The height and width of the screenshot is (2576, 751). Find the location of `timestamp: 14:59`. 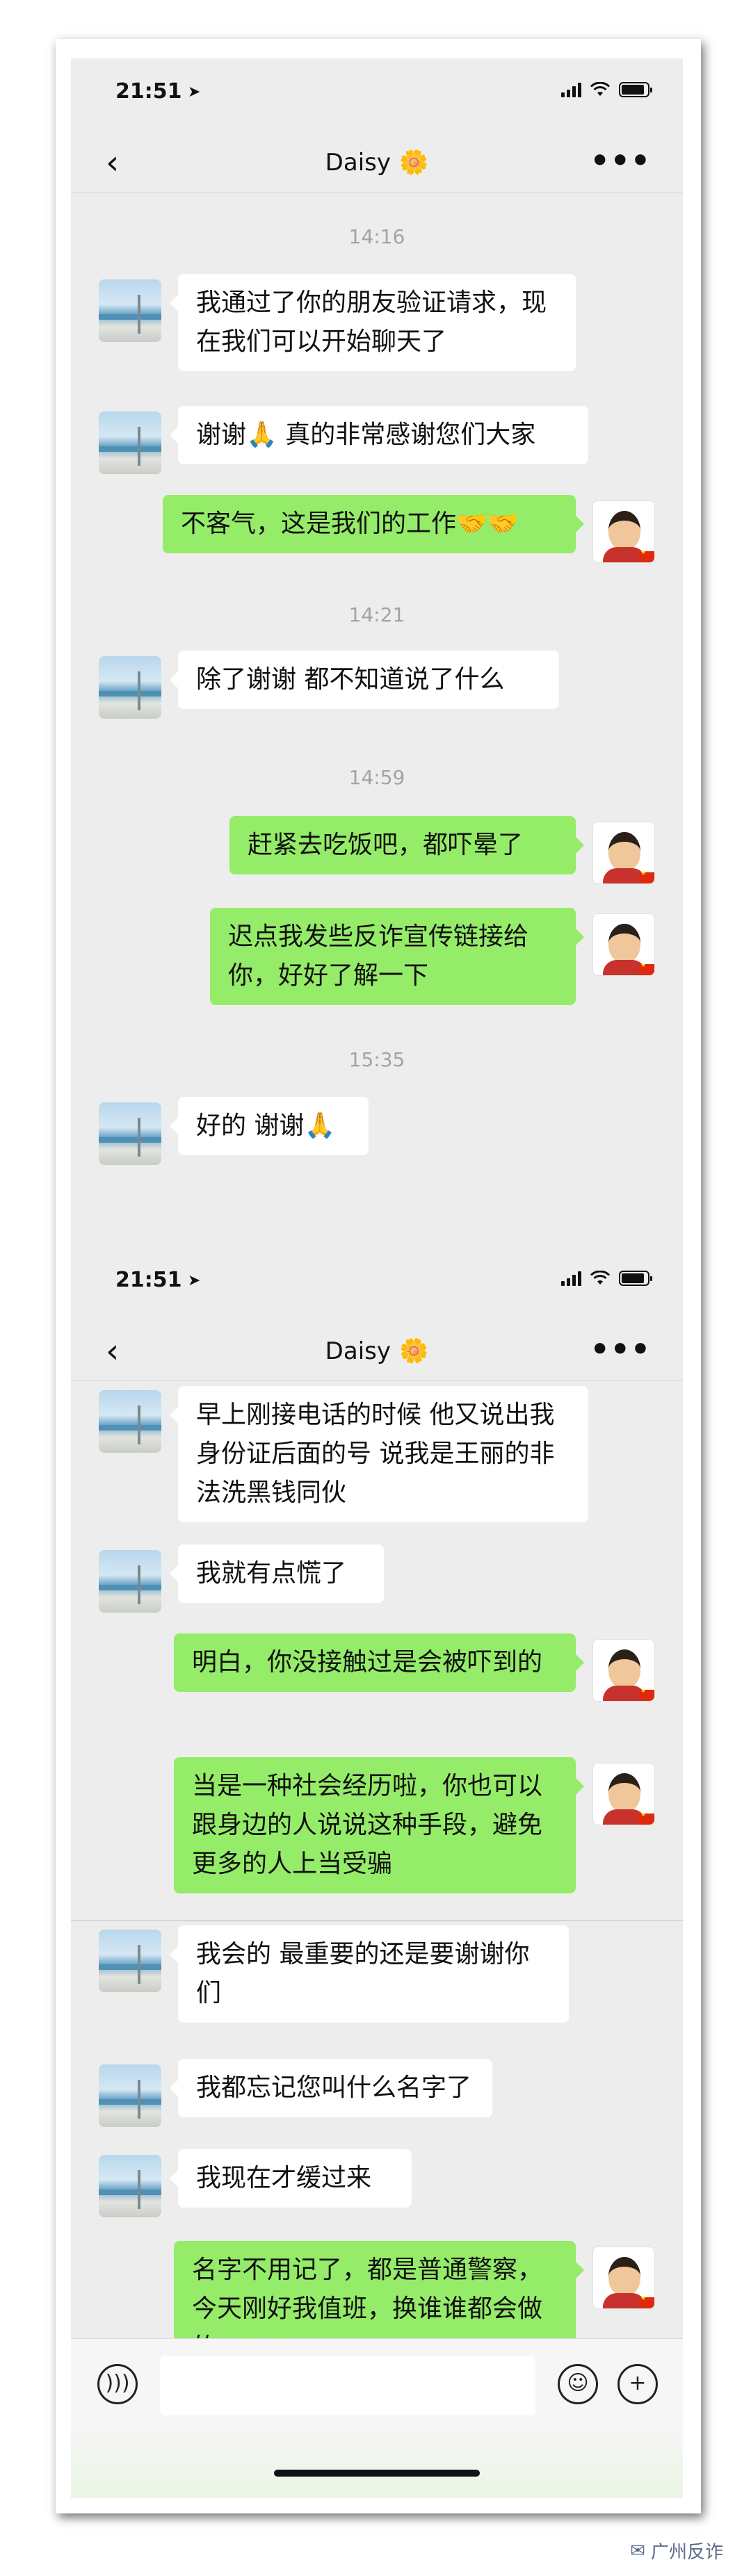

timestamp: 14:59 is located at coordinates (376, 777).